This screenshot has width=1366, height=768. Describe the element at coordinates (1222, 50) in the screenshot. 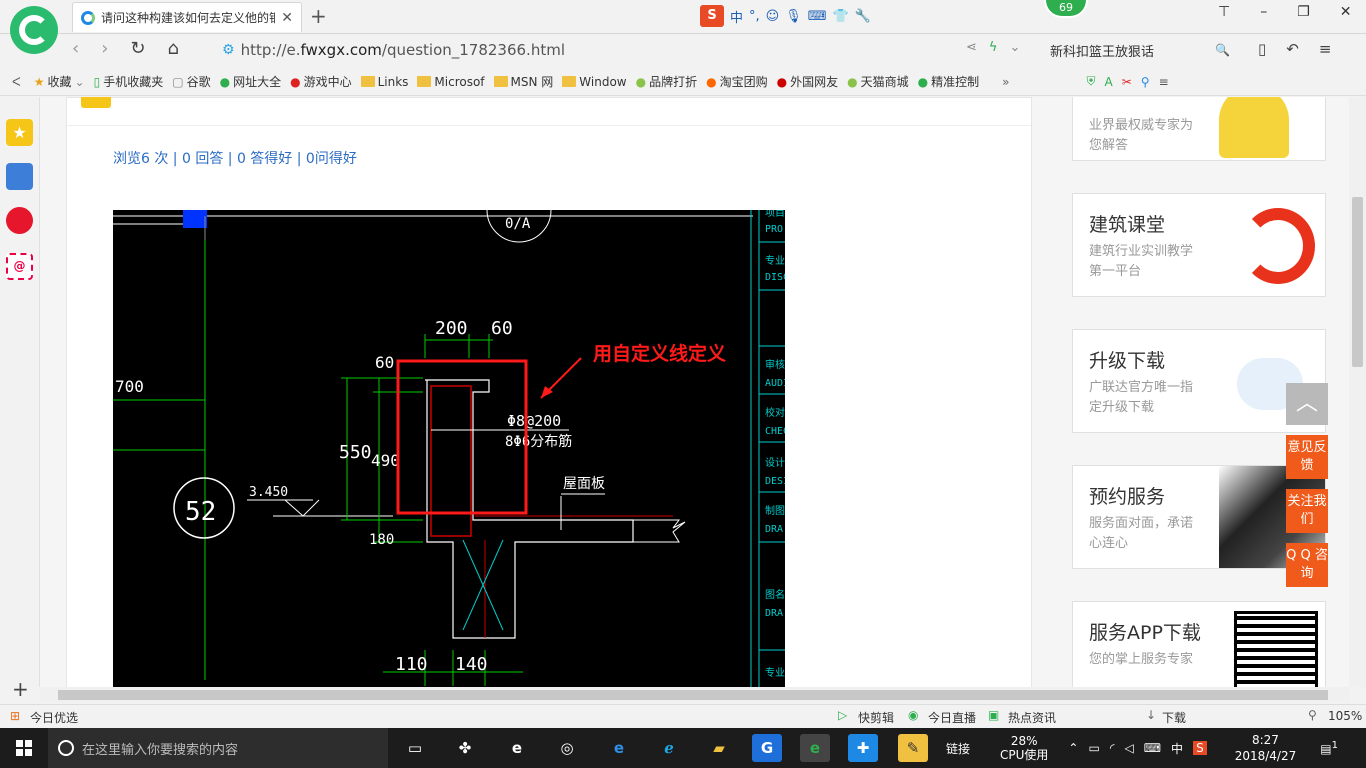

I see `search-icon: 🔍` at that location.